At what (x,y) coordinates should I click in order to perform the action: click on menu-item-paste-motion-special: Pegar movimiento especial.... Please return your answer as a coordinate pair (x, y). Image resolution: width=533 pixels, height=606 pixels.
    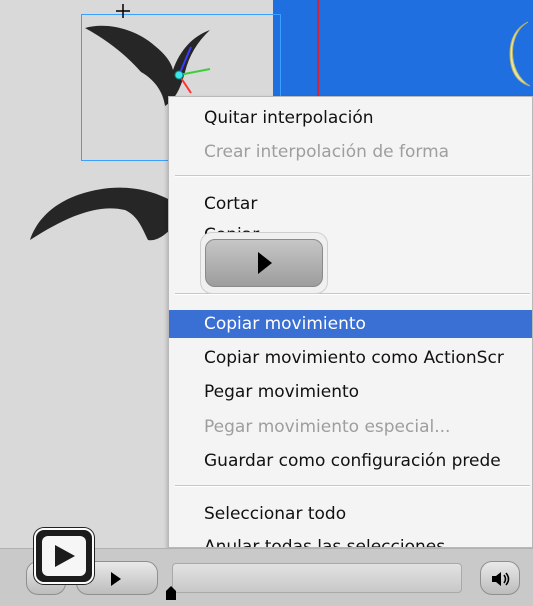
    Looking at the image, I should click on (327, 427).